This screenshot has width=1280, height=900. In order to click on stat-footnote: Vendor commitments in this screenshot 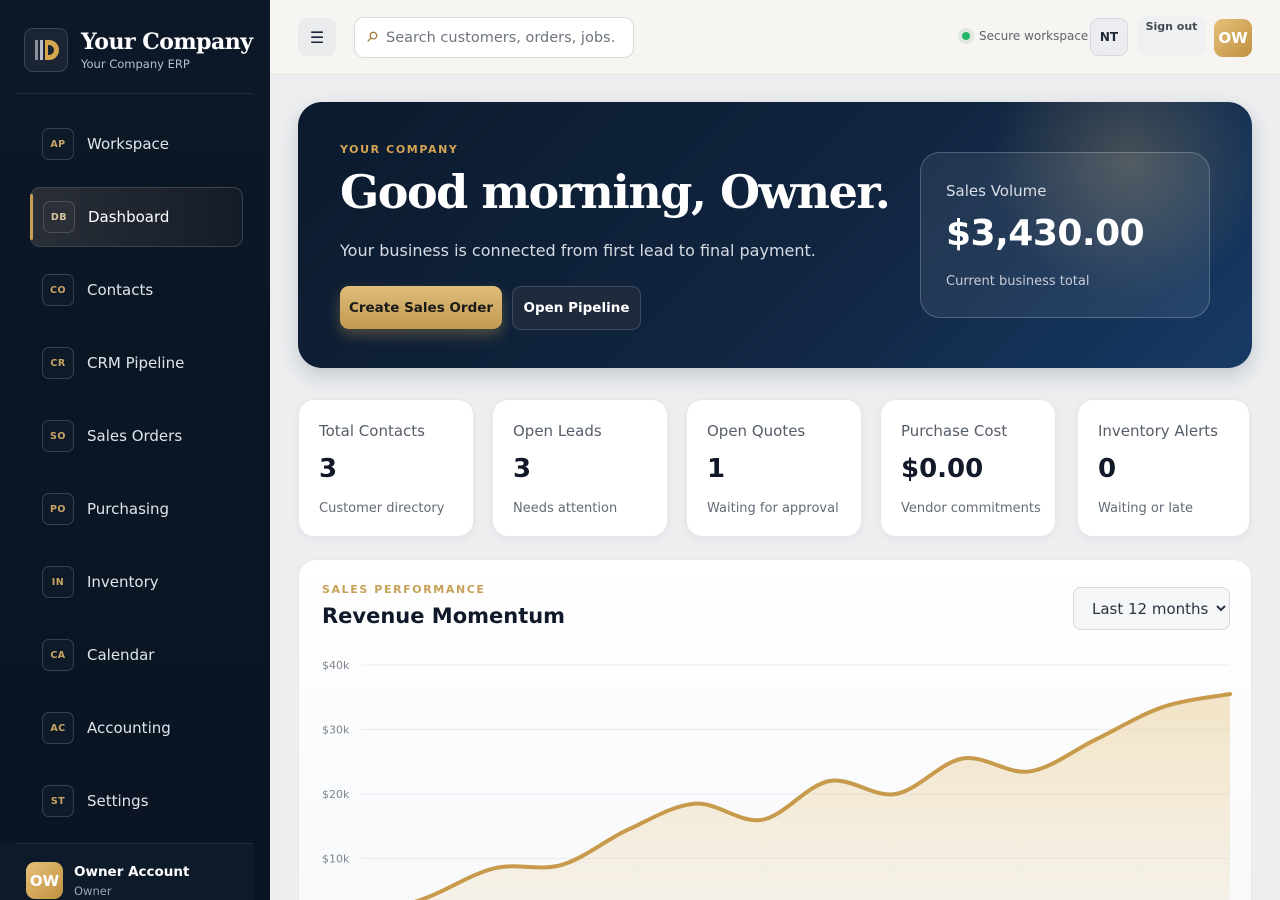, I will do `click(971, 508)`.